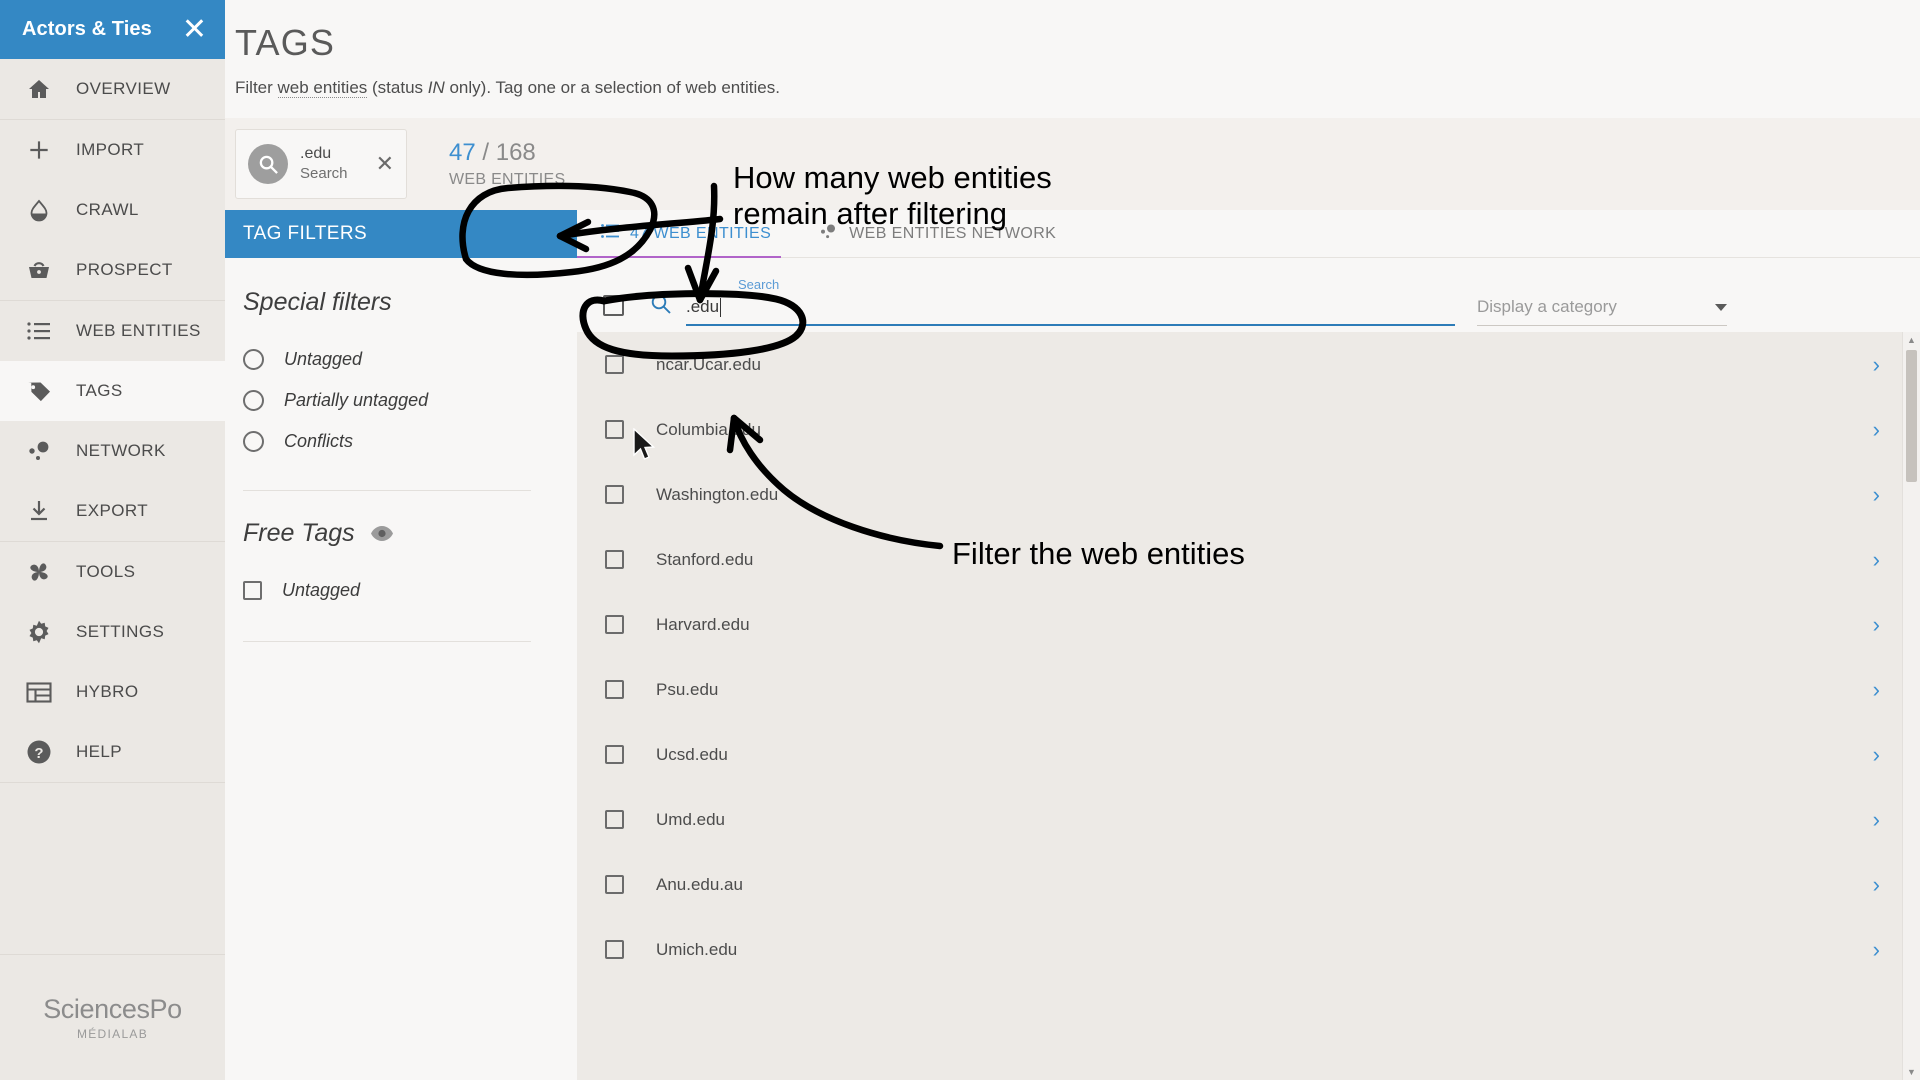 This screenshot has width=1920, height=1080. What do you see at coordinates (138, 330) in the screenshot?
I see `sidebar-item-label: WEB ENTITIES` at bounding box center [138, 330].